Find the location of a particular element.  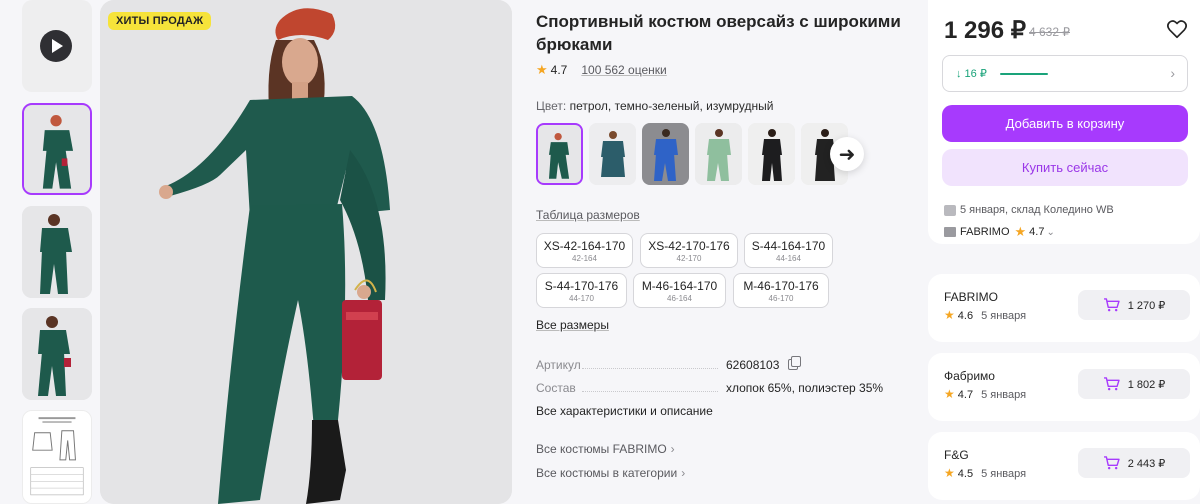

size-sublabel: 46-170 is located at coordinates (781, 298).